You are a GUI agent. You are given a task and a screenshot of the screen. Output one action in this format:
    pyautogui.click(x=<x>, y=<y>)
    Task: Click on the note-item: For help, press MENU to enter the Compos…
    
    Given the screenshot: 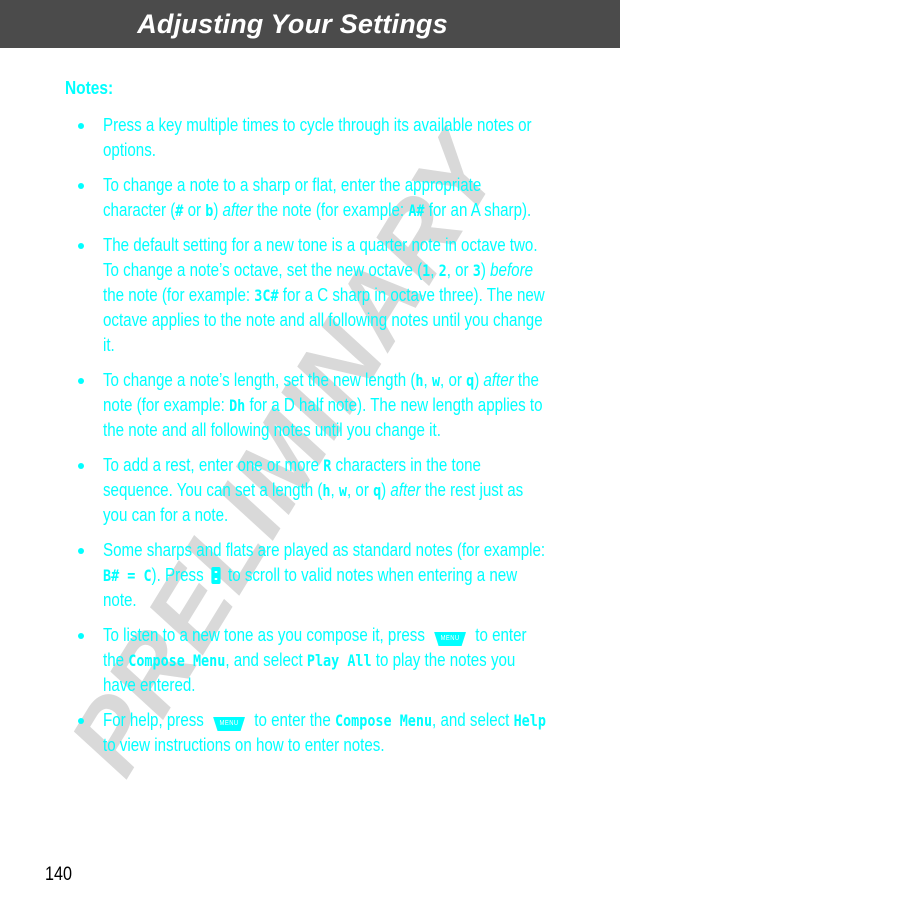 What is the action you would take?
    pyautogui.click(x=348, y=733)
    